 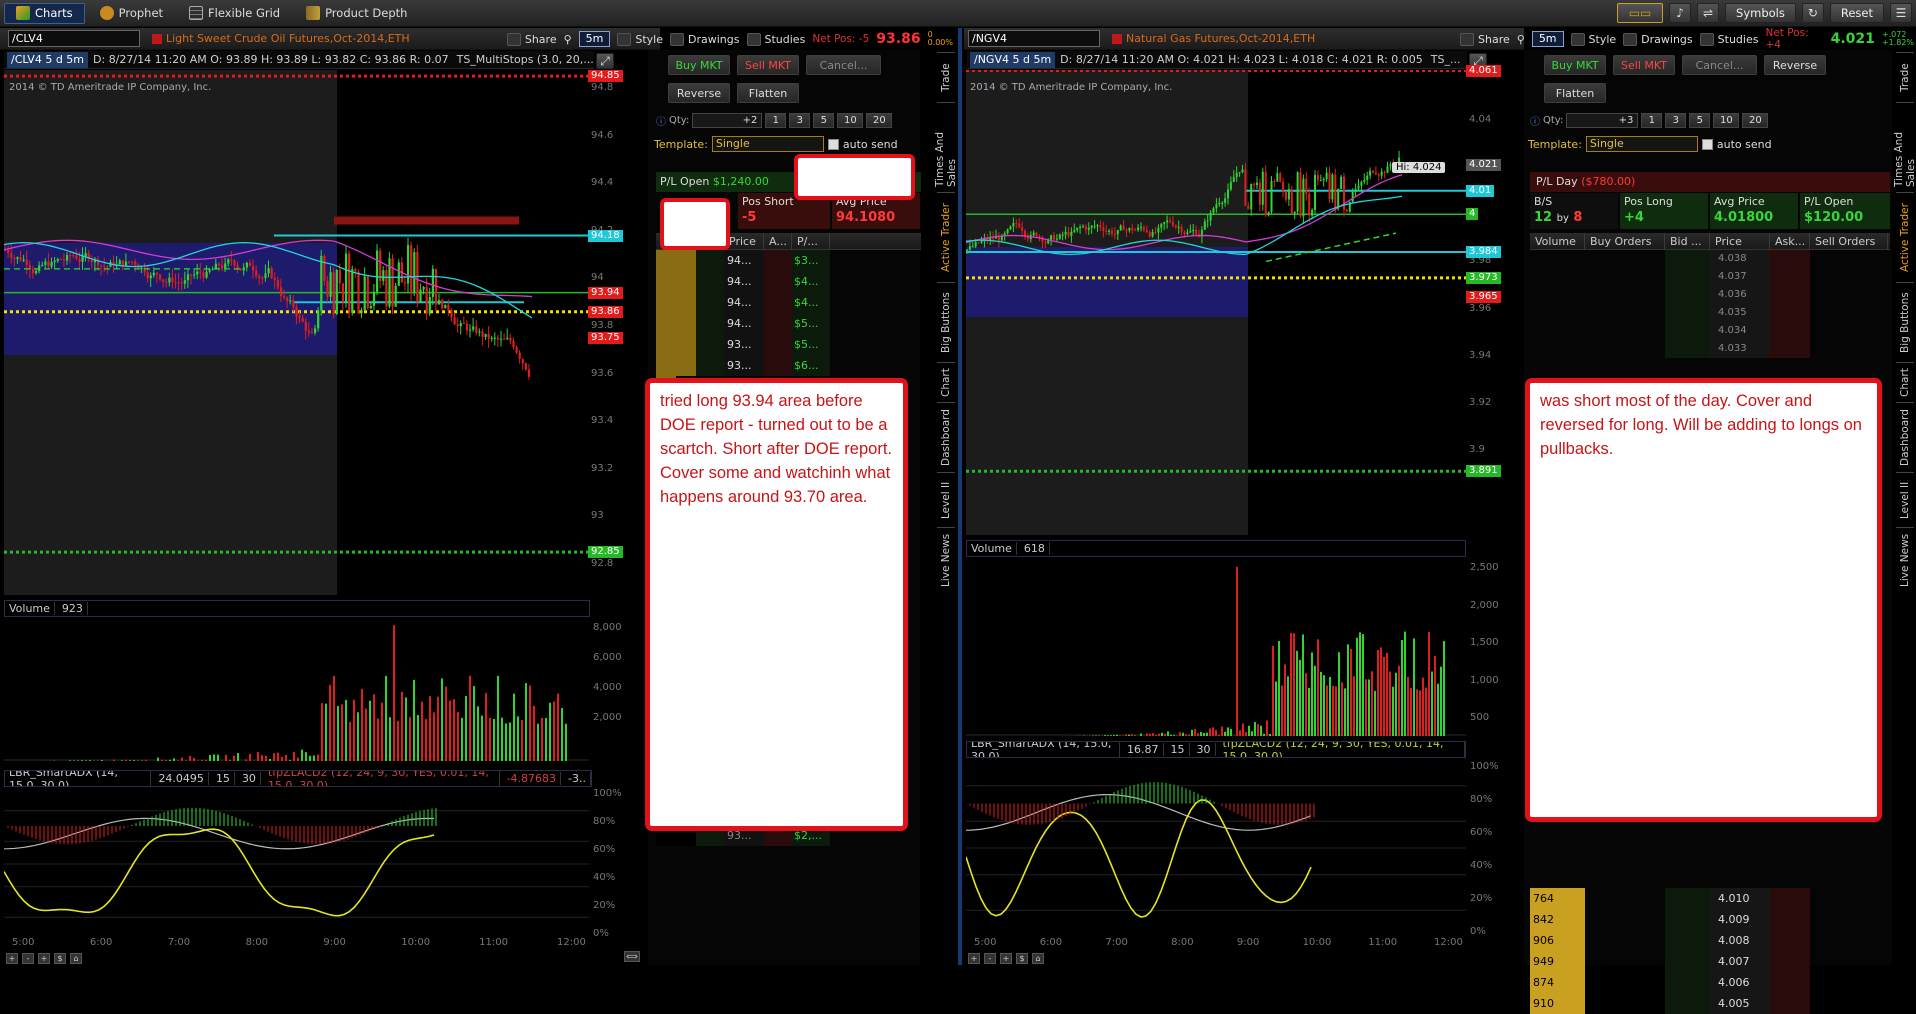 I want to click on right-template-select: Single, so click(x=1642, y=144).